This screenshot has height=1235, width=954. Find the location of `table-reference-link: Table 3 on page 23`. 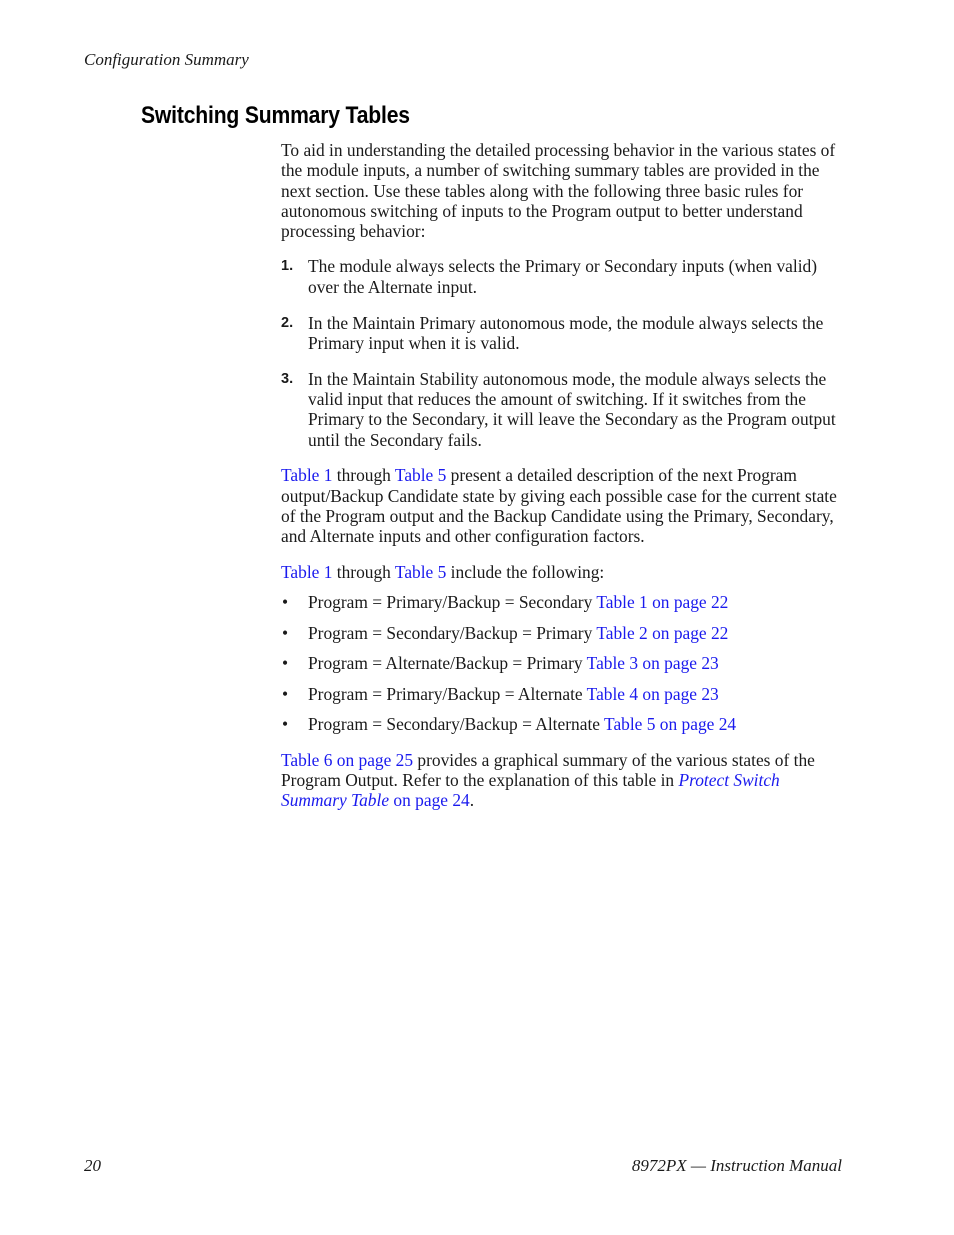

table-reference-link: Table 3 on page 23 is located at coordinates (653, 663).